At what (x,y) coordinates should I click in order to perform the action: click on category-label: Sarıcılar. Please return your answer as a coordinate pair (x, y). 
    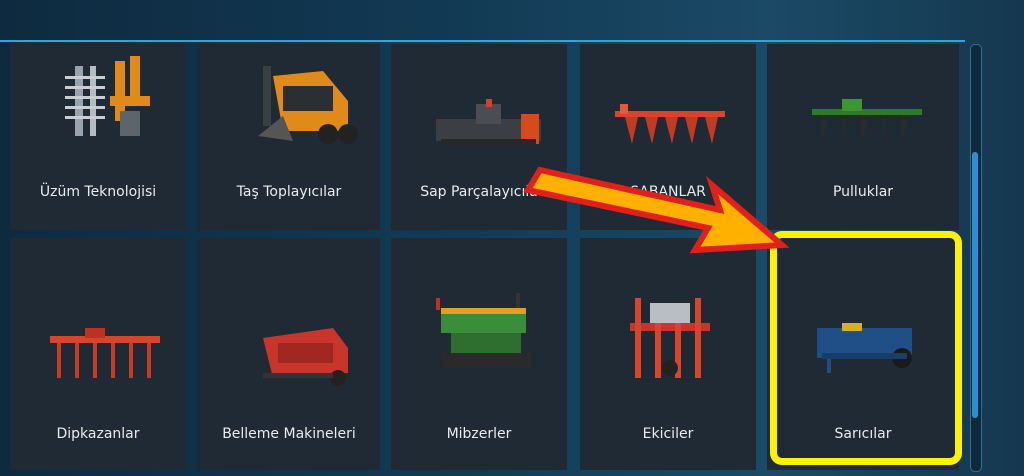
    Looking at the image, I should click on (863, 434).